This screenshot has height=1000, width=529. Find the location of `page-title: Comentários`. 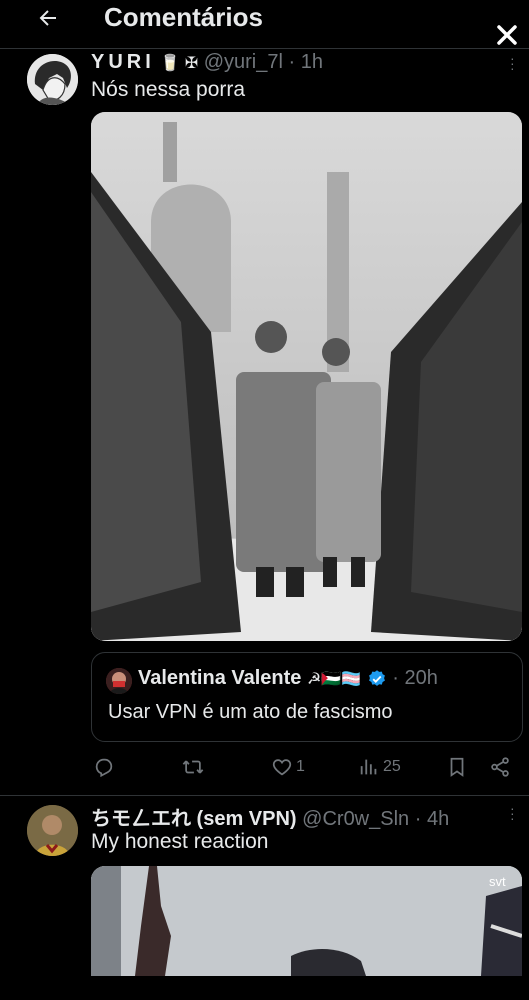

page-title: Comentários is located at coordinates (183, 17).